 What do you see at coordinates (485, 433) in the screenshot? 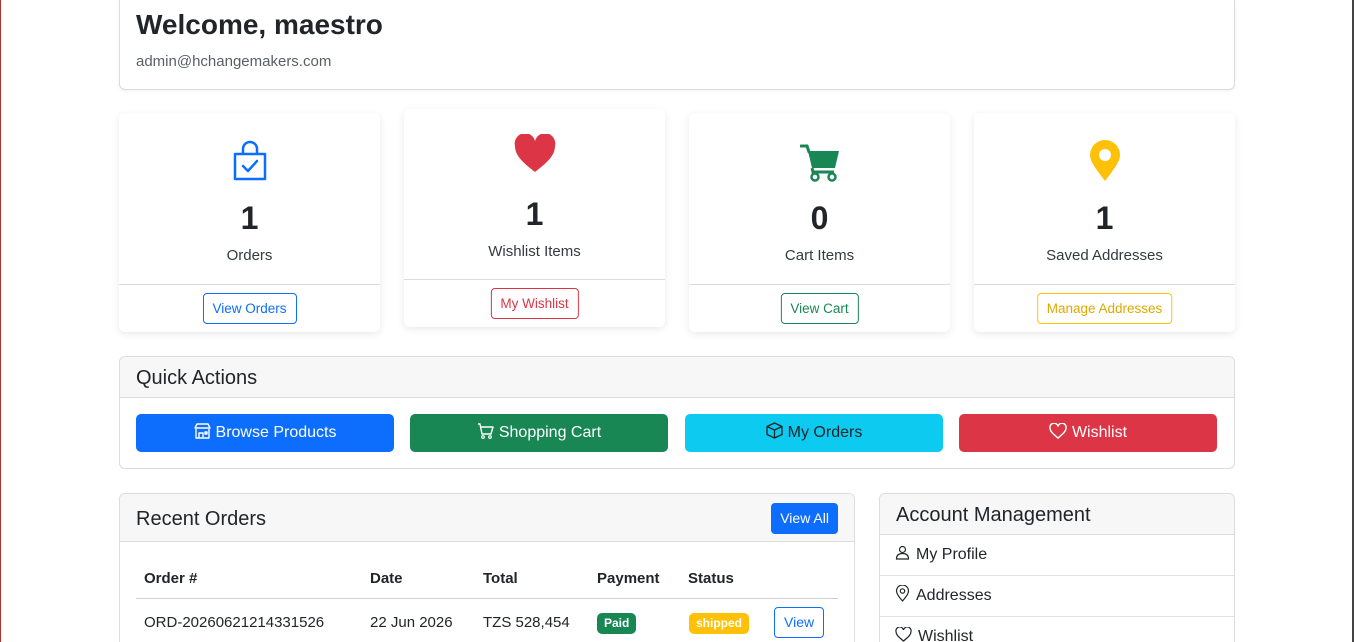
I see `cart-outline-icon` at bounding box center [485, 433].